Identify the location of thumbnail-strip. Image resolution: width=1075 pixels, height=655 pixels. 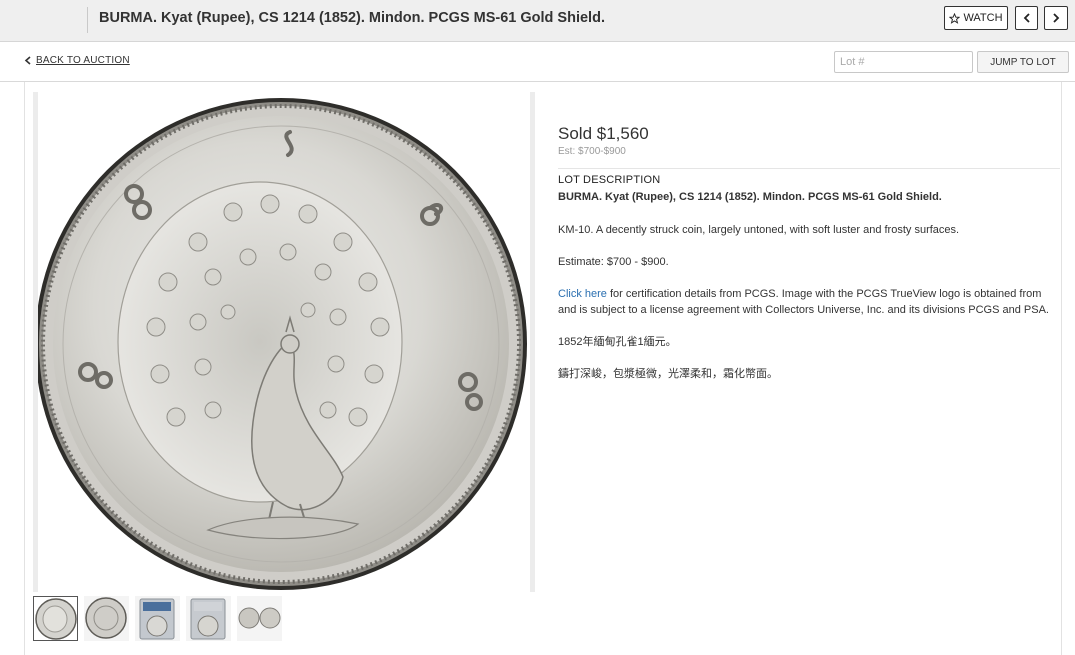
(157, 619).